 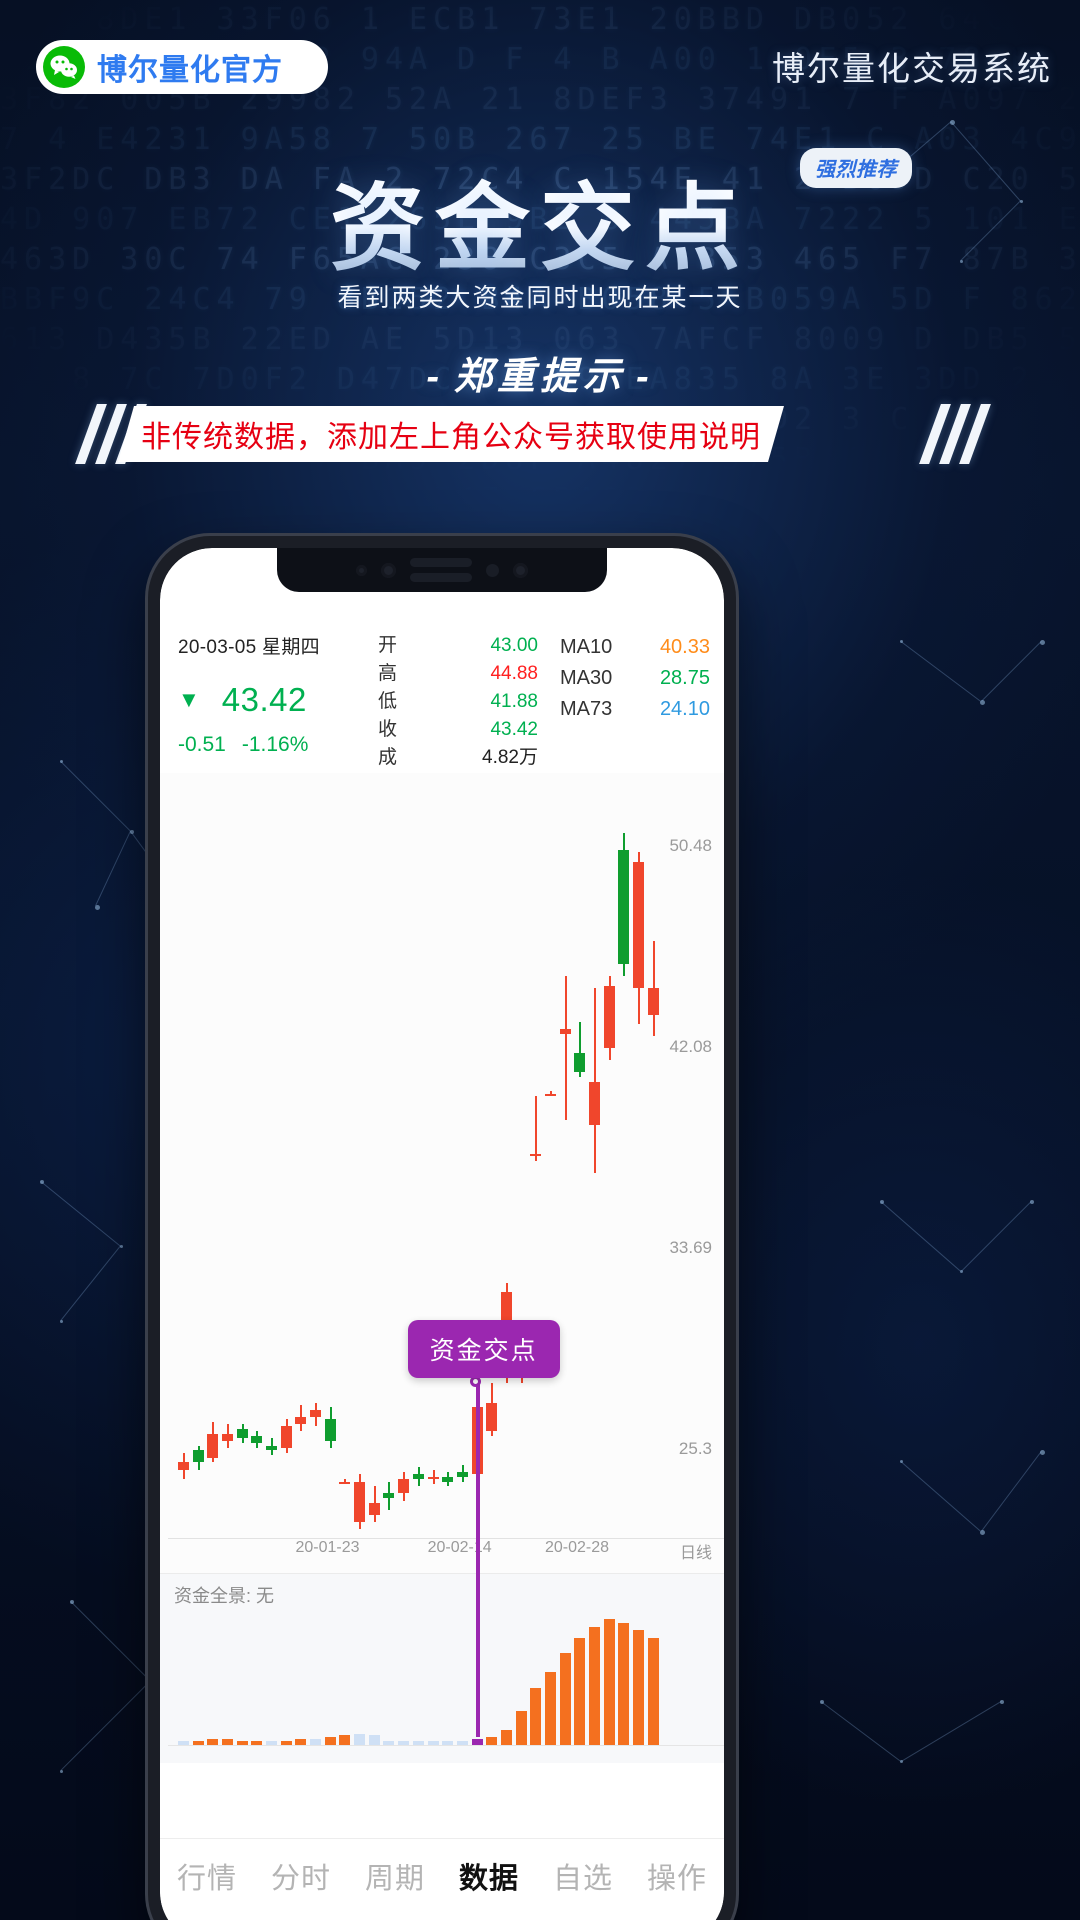 I want to click on quote-last-price: 43.42, so click(x=264, y=699).